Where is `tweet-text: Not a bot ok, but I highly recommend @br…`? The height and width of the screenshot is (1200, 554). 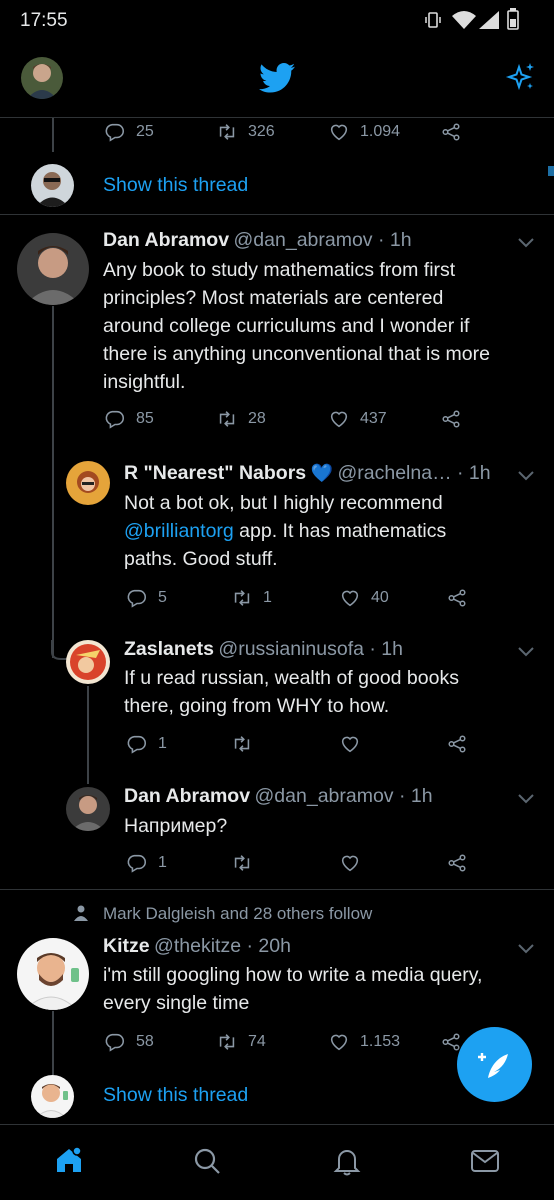 tweet-text: Not a bot ok, but I highly recommend @br… is located at coordinates (285, 531).